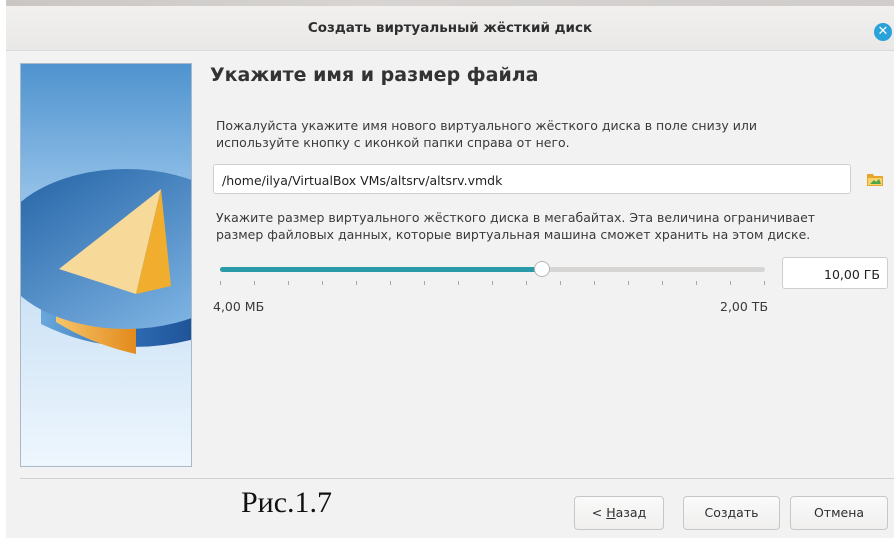  What do you see at coordinates (611, 512) in the screenshot?
I see `back-button-mnemonic: Н` at bounding box center [611, 512].